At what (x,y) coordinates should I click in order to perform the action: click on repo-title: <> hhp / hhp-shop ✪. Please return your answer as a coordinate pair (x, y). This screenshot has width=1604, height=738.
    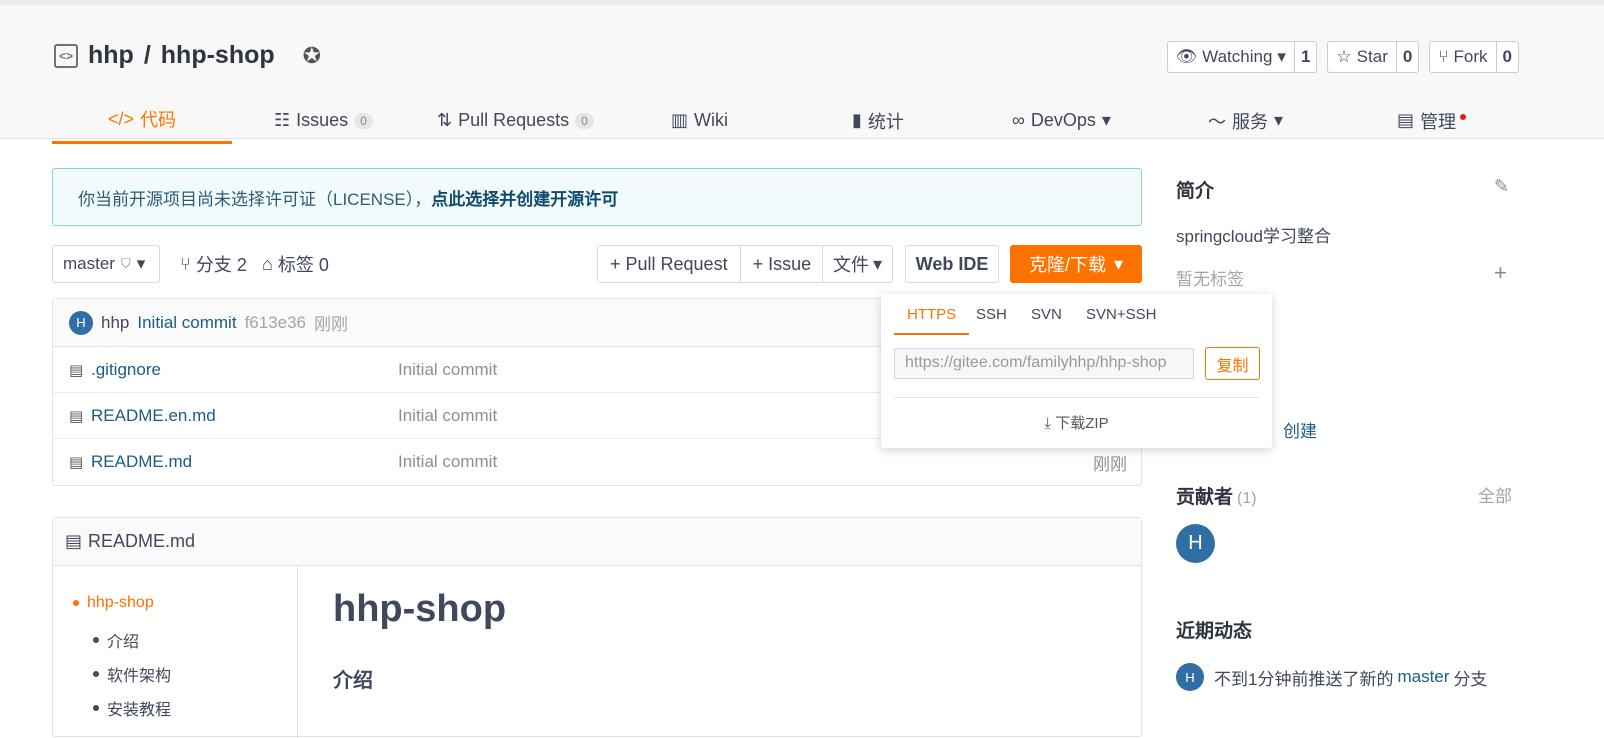
    Looking at the image, I should click on (187, 55).